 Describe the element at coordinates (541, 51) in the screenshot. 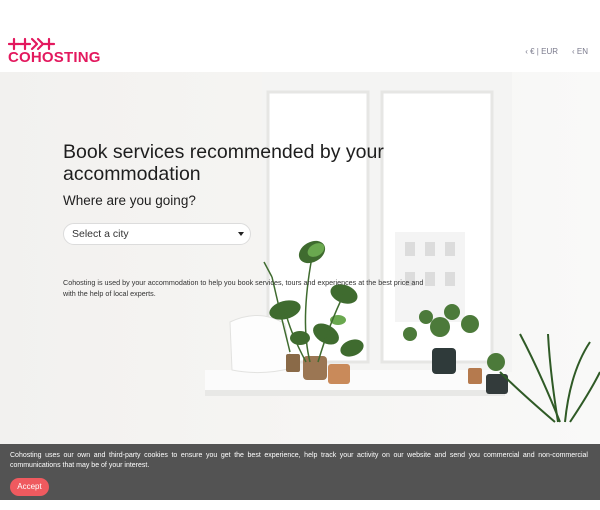

I see `currency-switcher: ‹ € | EUR` at that location.